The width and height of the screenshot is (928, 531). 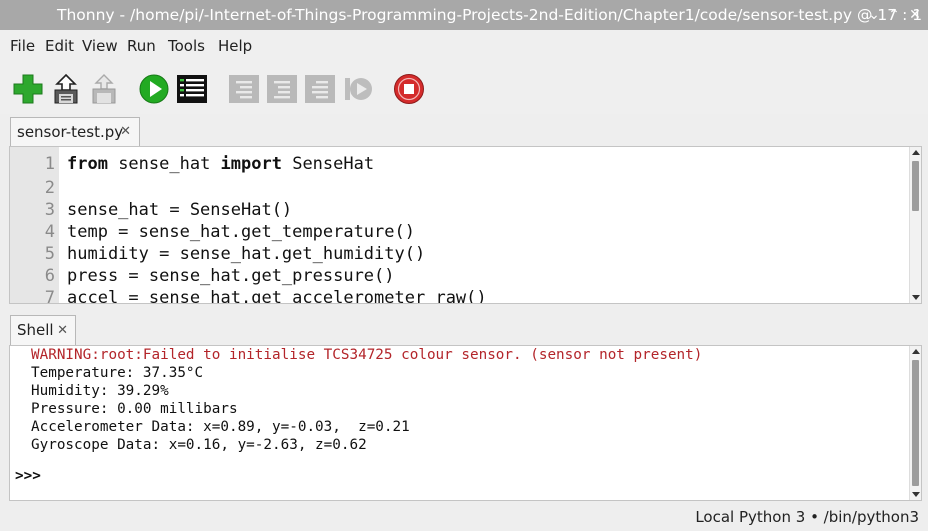 I want to click on shell-output-line: Gyroscope Data: x=0.16, y=-2.63, z=0.62, so click(x=199, y=445).